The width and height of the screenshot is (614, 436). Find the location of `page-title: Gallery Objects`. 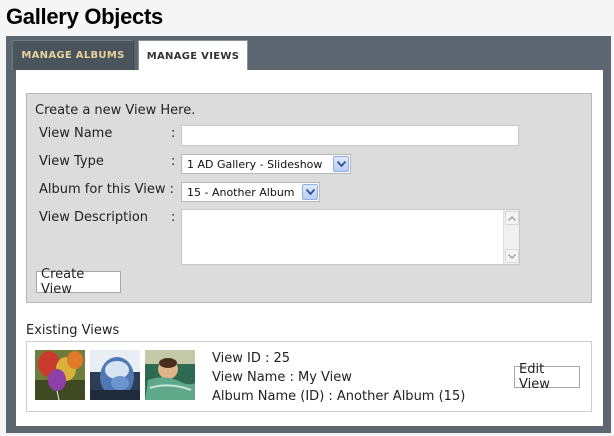

page-title: Gallery Objects is located at coordinates (84, 16).